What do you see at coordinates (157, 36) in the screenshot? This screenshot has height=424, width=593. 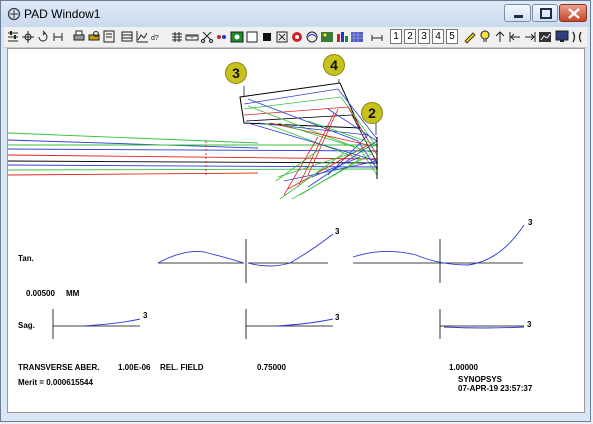 I see `toolbar-opd-button: d?` at bounding box center [157, 36].